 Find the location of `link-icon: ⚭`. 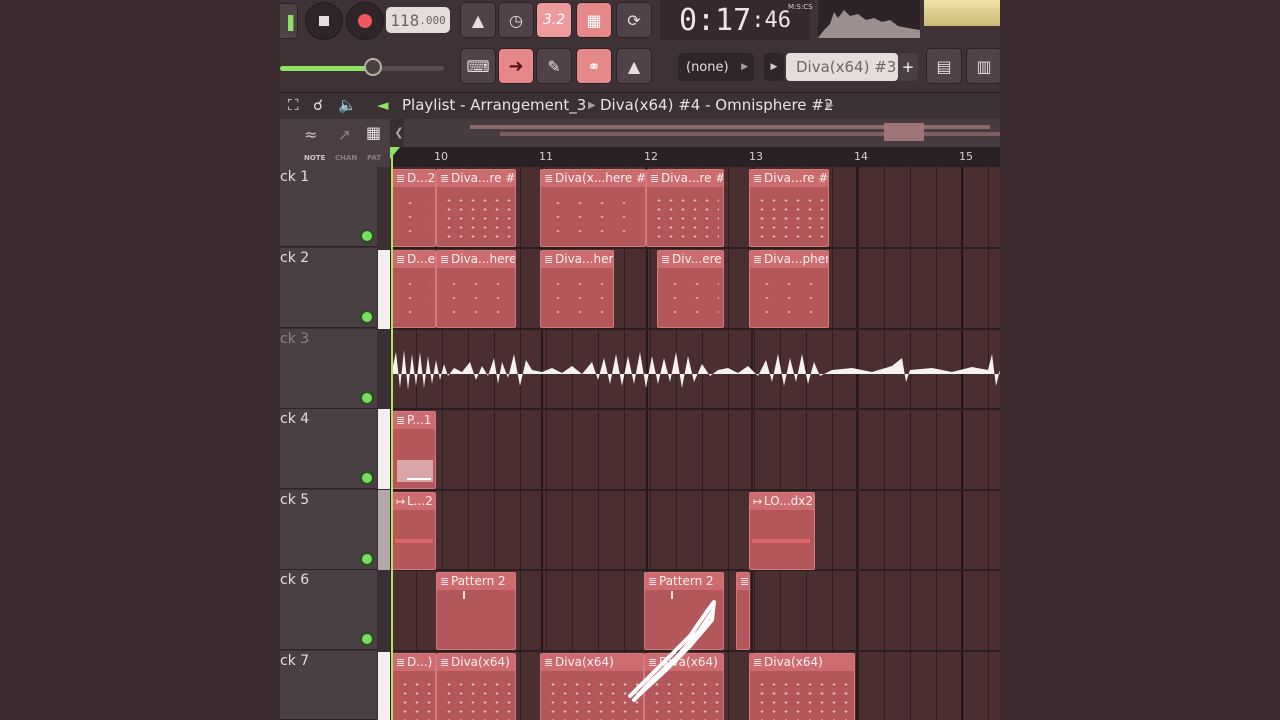

link-icon: ⚭ is located at coordinates (594, 66).